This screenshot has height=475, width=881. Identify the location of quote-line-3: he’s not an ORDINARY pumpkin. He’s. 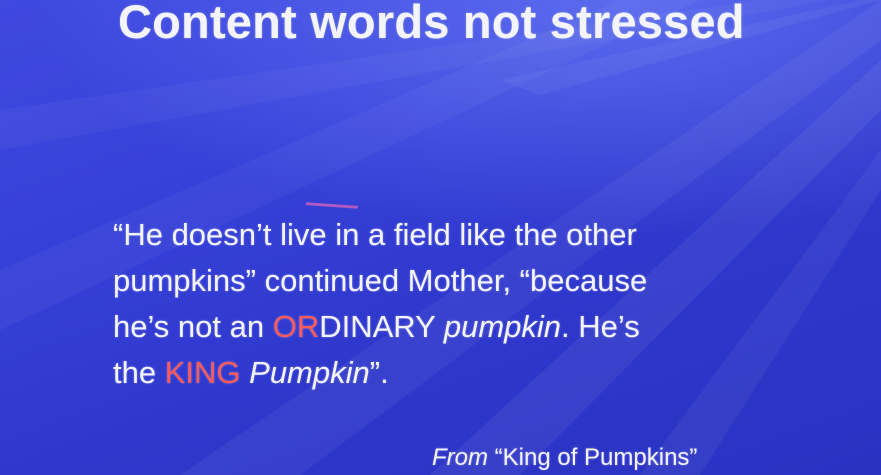
(473, 327).